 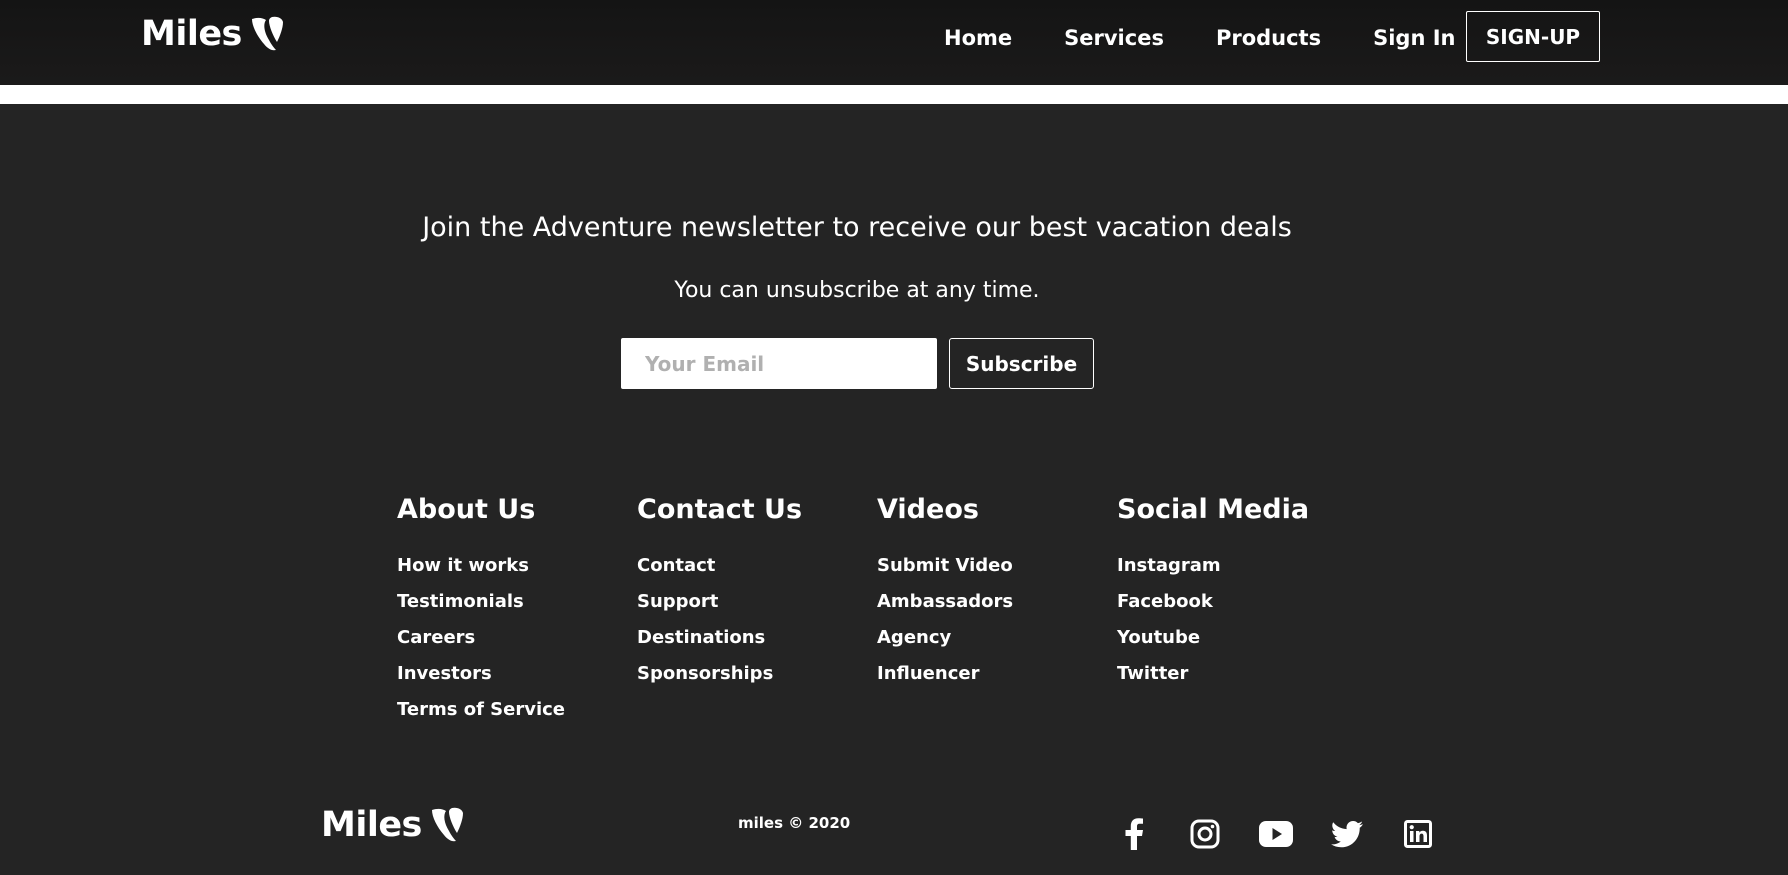 What do you see at coordinates (1213, 509) in the screenshot?
I see `footer-column-title: Social Media` at bounding box center [1213, 509].